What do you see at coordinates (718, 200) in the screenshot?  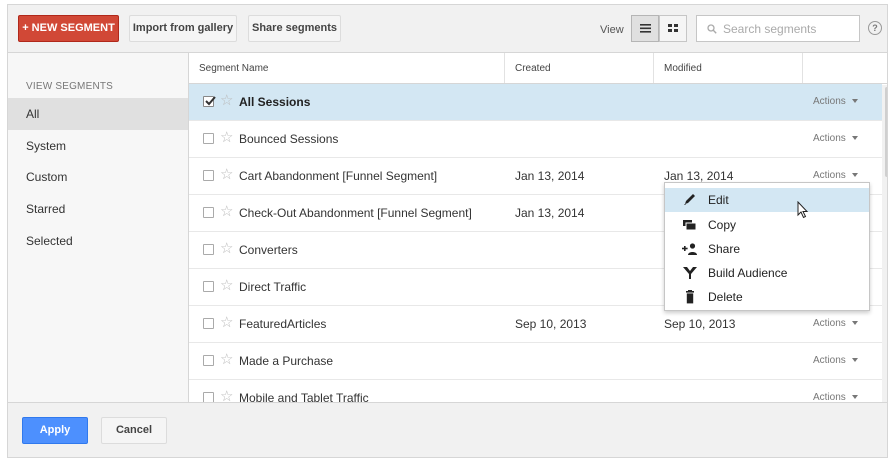 I see `menu-item-label: Edit` at bounding box center [718, 200].